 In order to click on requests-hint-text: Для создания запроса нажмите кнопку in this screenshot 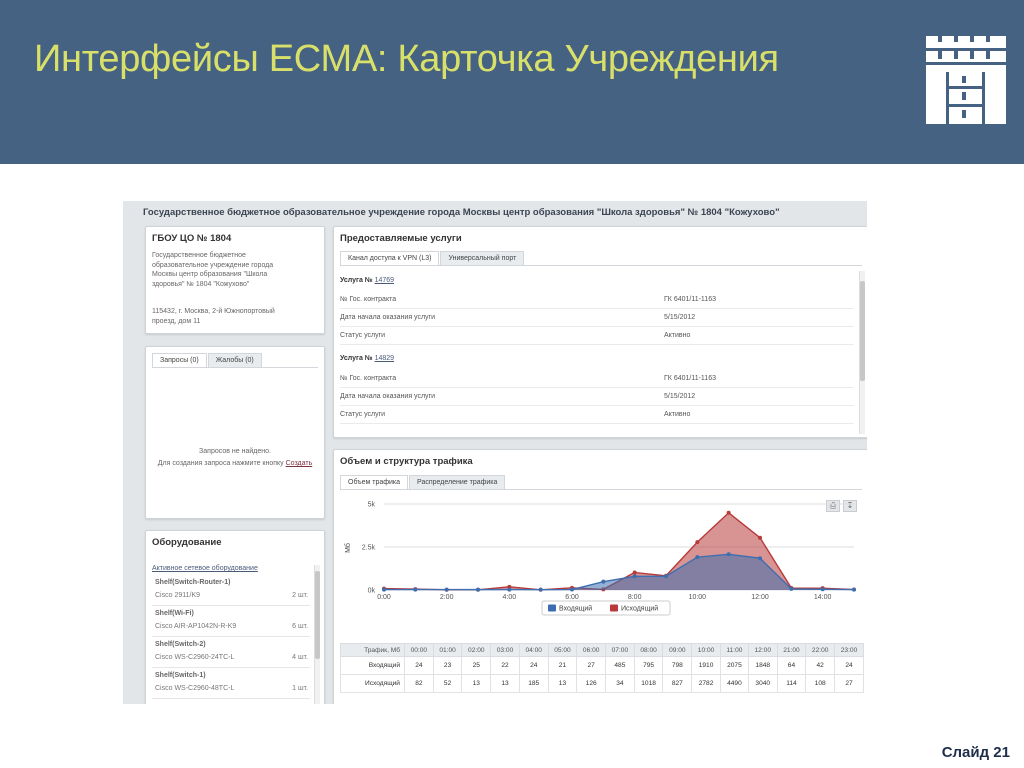, I will do `click(220, 463)`.